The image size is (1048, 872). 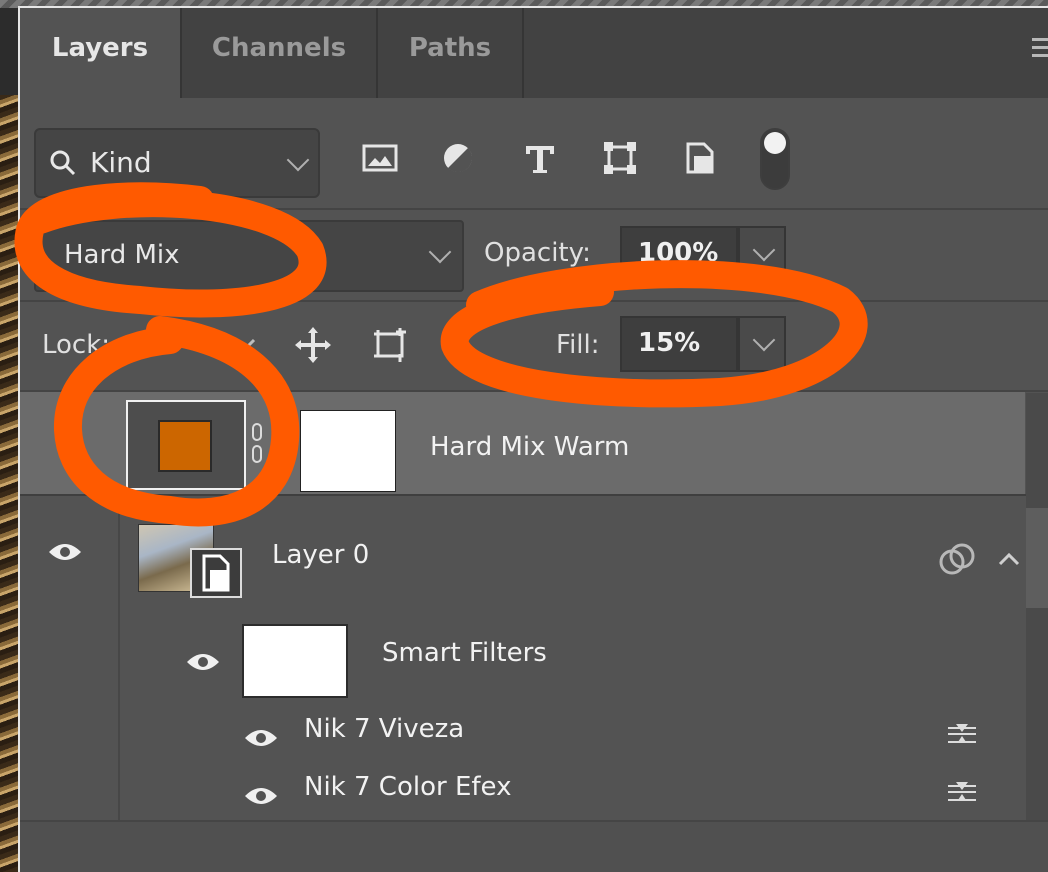 What do you see at coordinates (380, 158) in the screenshot?
I see `pixel-layer-filter-icon` at bounding box center [380, 158].